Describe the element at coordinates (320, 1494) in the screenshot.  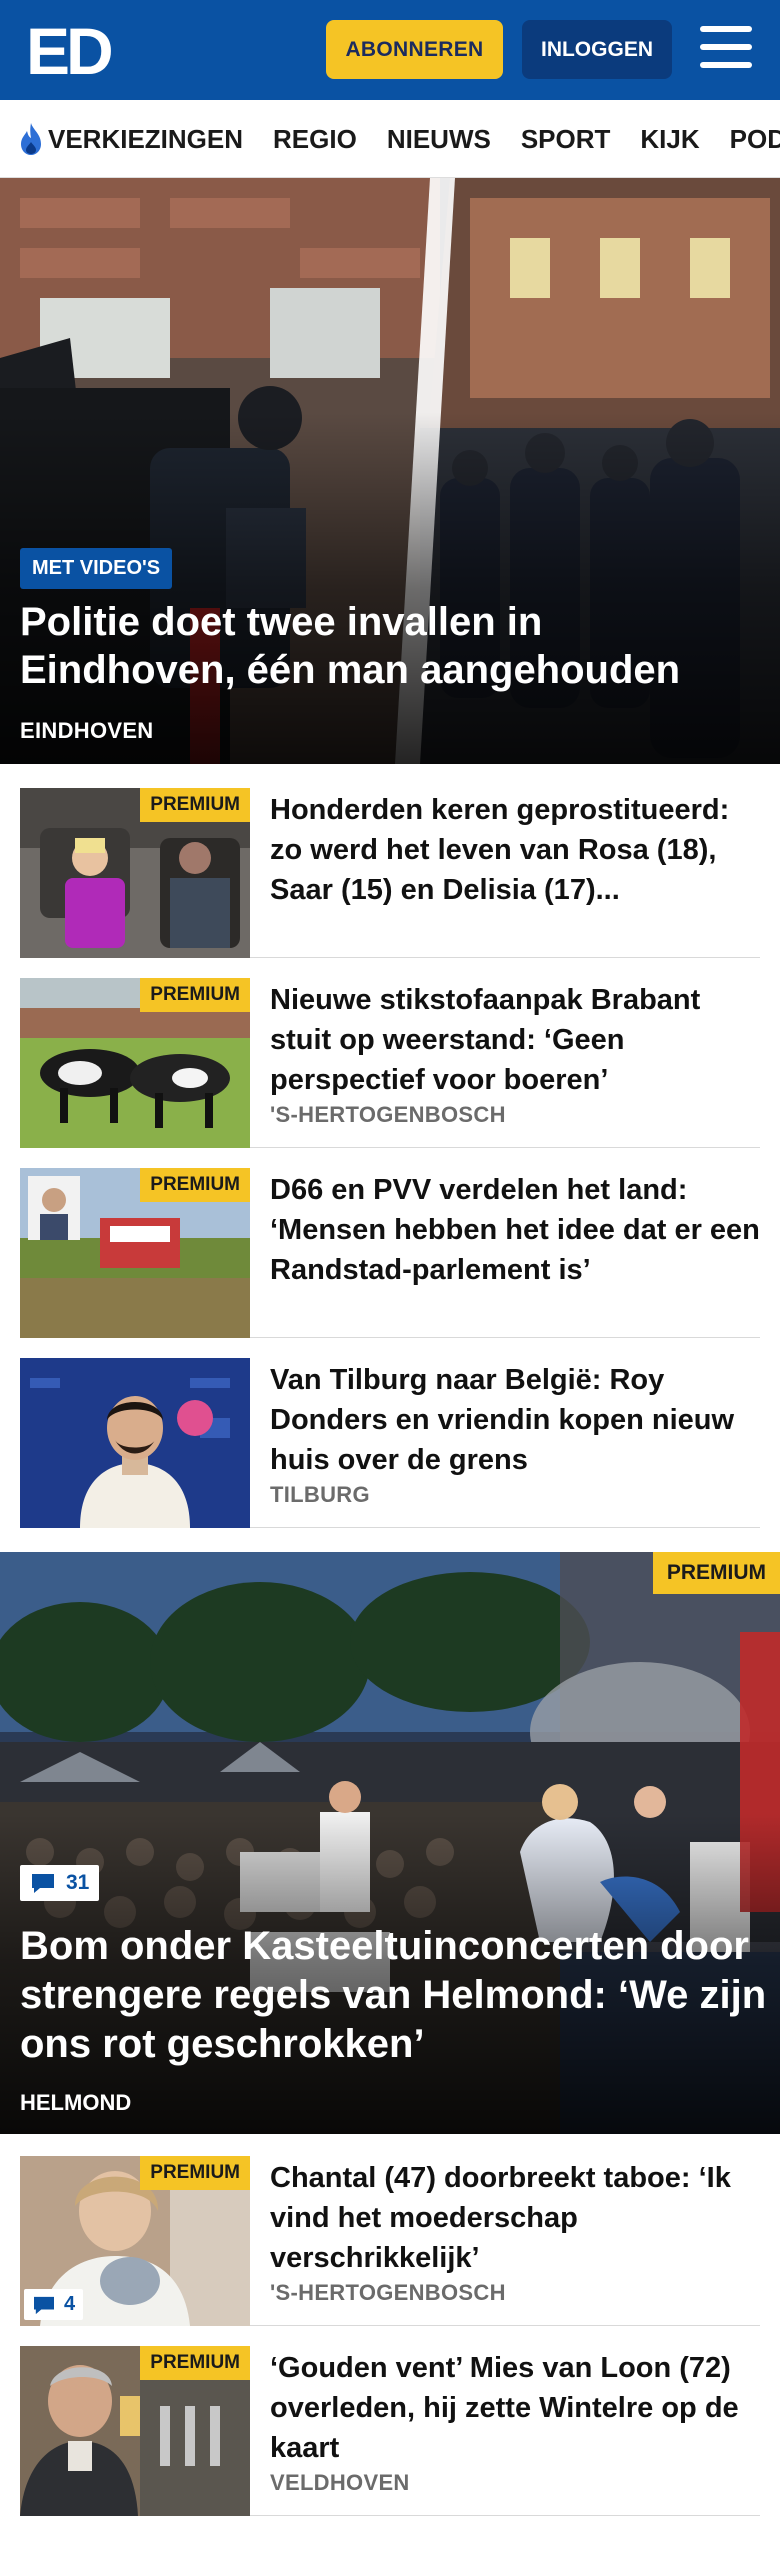
I see `article-location: TILBURG` at that location.